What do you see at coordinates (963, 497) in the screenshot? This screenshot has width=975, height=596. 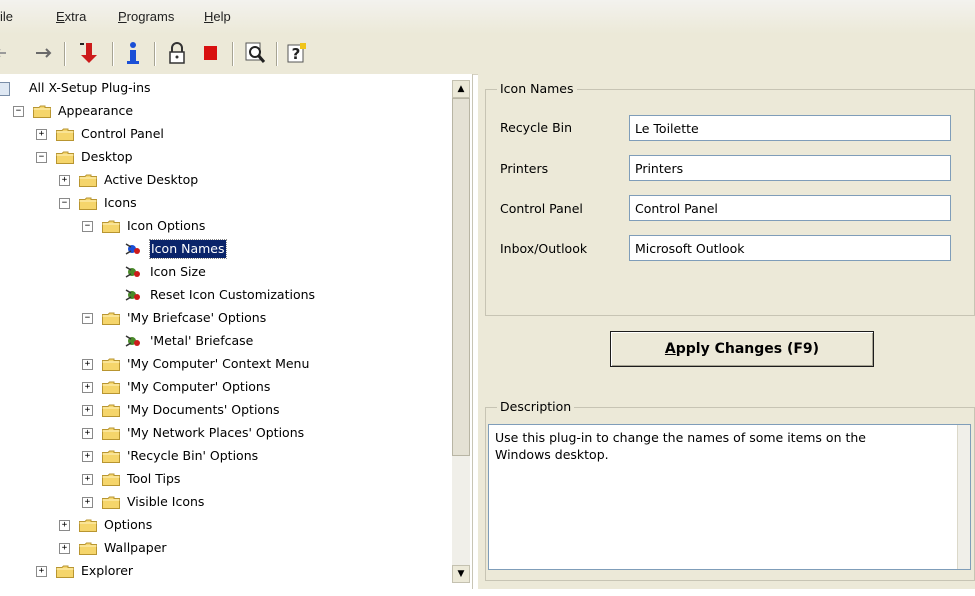 I see `description-scrollbar` at bounding box center [963, 497].